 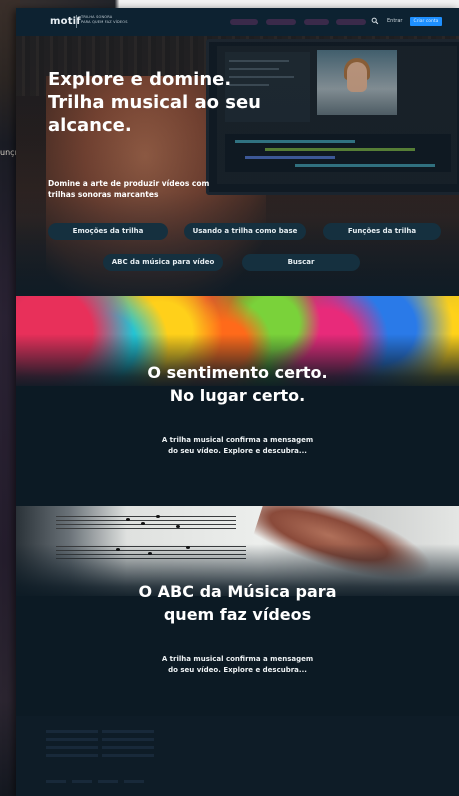 What do you see at coordinates (426, 21) in the screenshot?
I see `signup-button: Criar conta` at bounding box center [426, 21].